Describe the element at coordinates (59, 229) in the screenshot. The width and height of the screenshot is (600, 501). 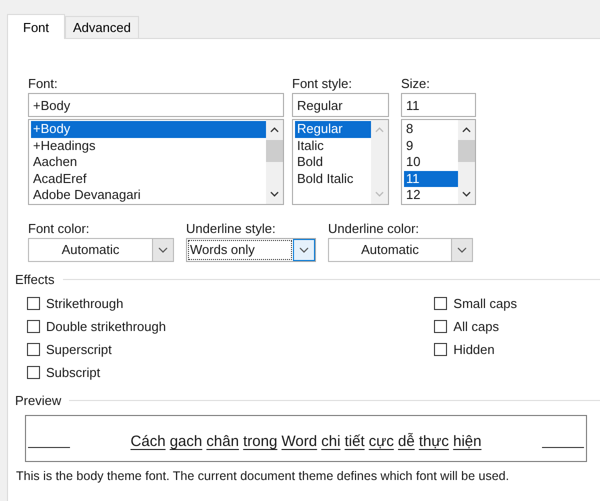
I see `field-label: Font color:` at that location.